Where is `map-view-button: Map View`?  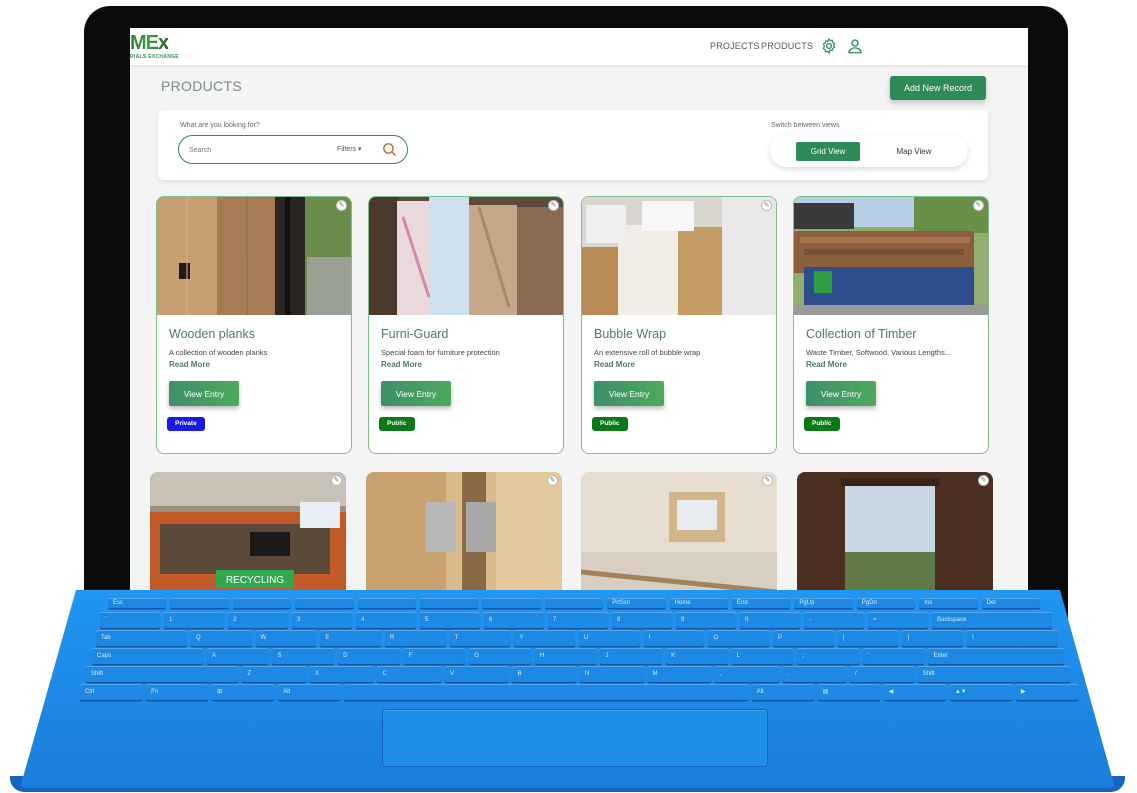 map-view-button: Map View is located at coordinates (914, 151).